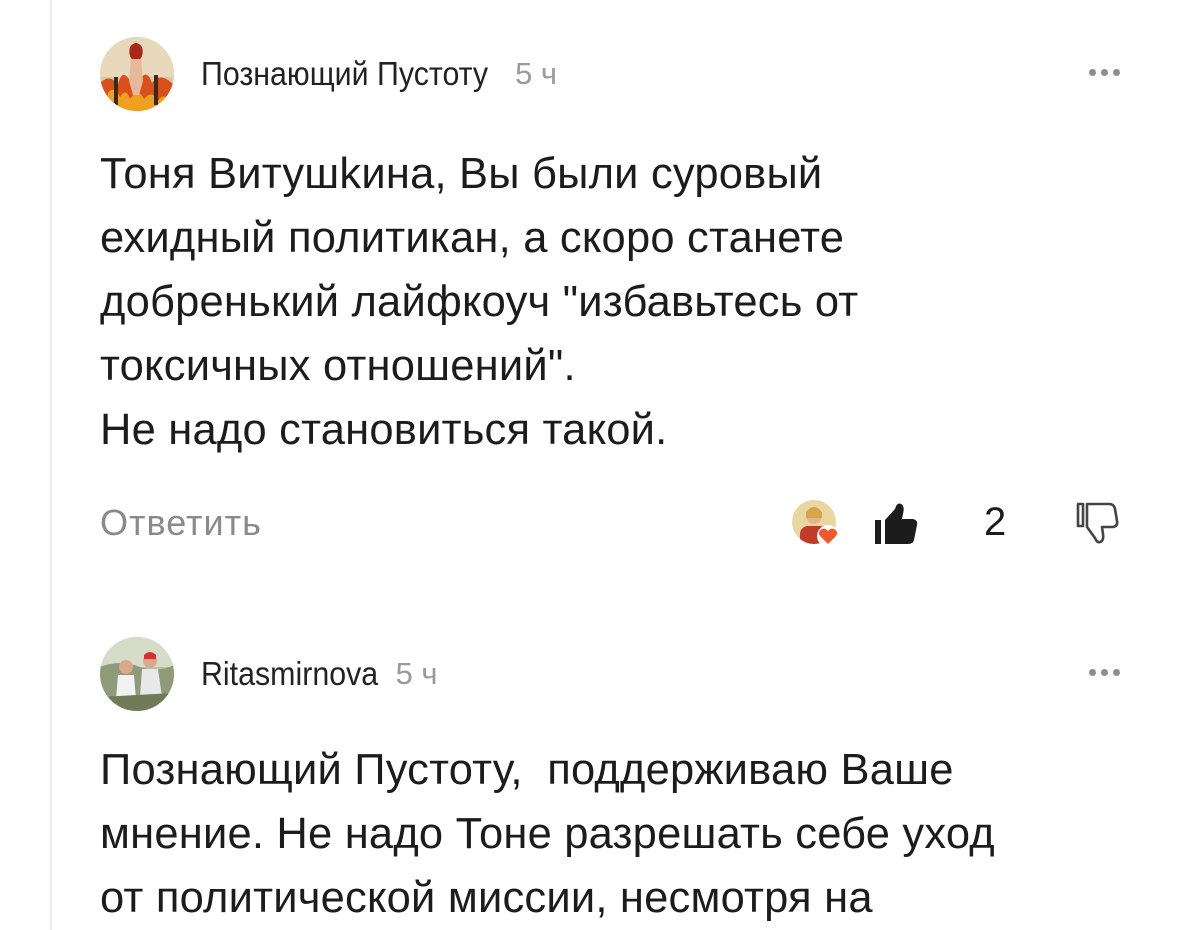 The image size is (1200, 930). Describe the element at coordinates (828, 536) in the screenshot. I see `heart-reaction-icon` at that location.